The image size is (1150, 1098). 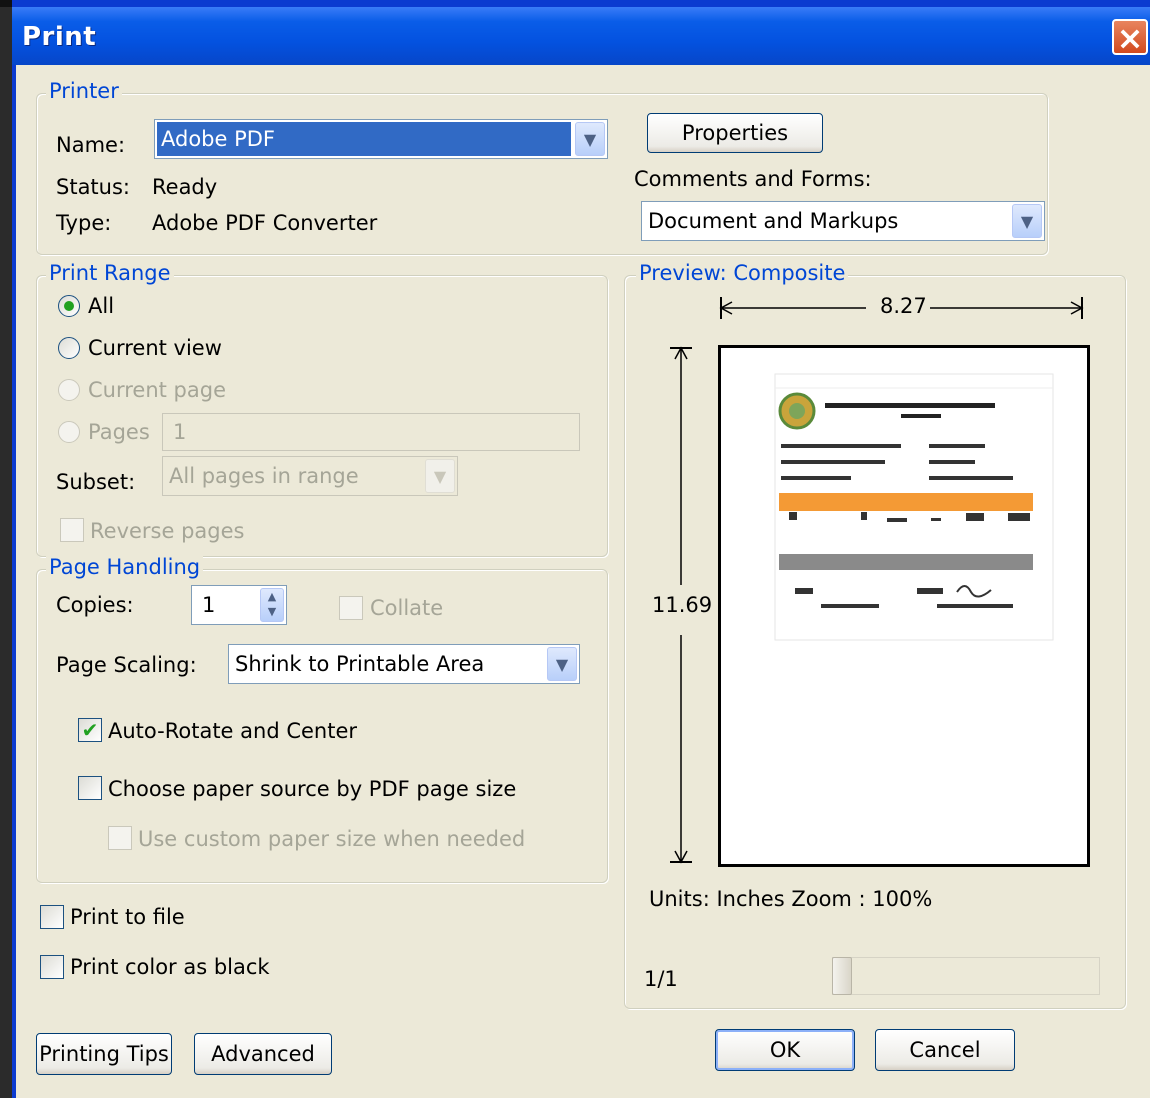 What do you see at coordinates (360, 664) in the screenshot?
I see `page-scaling-value: Shrink to Printable Area` at bounding box center [360, 664].